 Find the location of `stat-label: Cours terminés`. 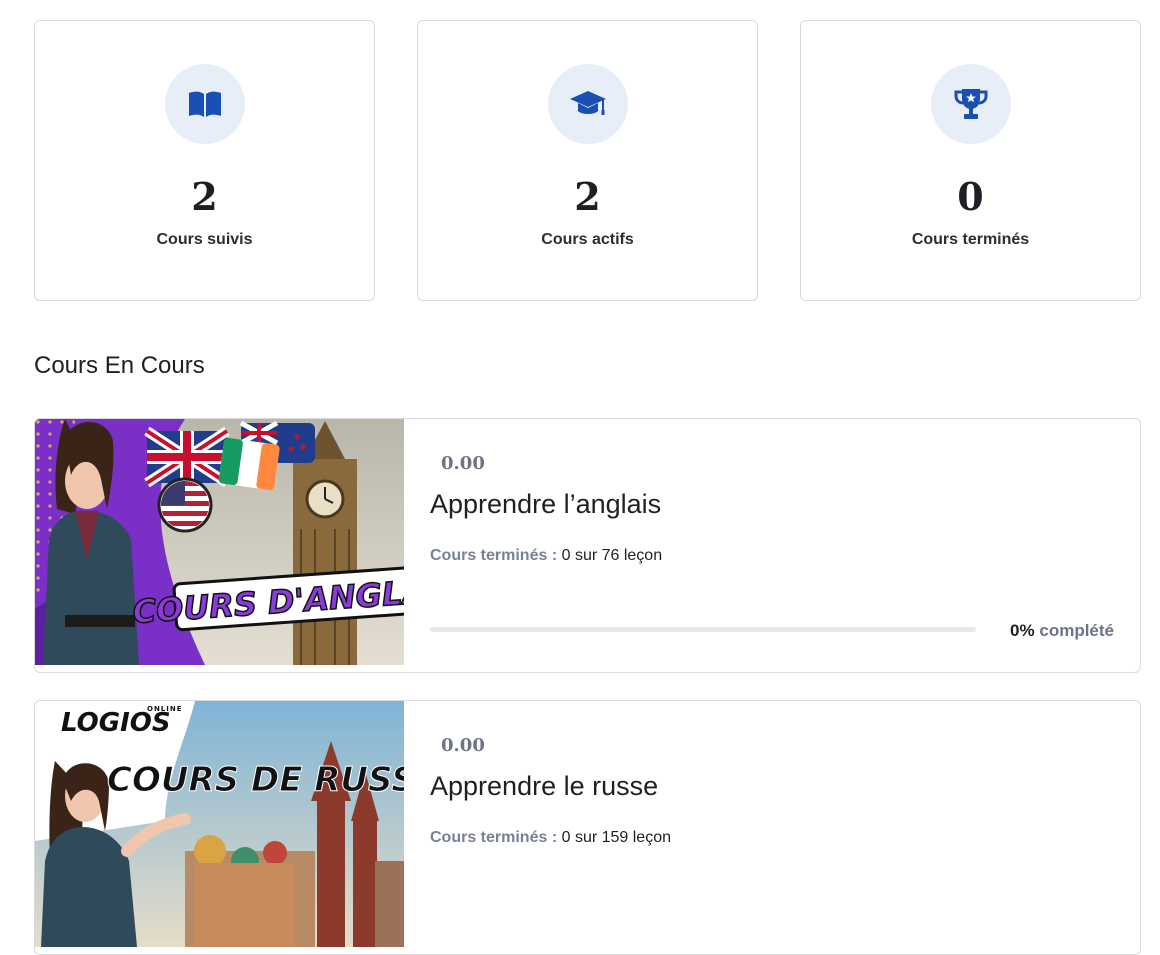

stat-label: Cours terminés is located at coordinates (970, 239).